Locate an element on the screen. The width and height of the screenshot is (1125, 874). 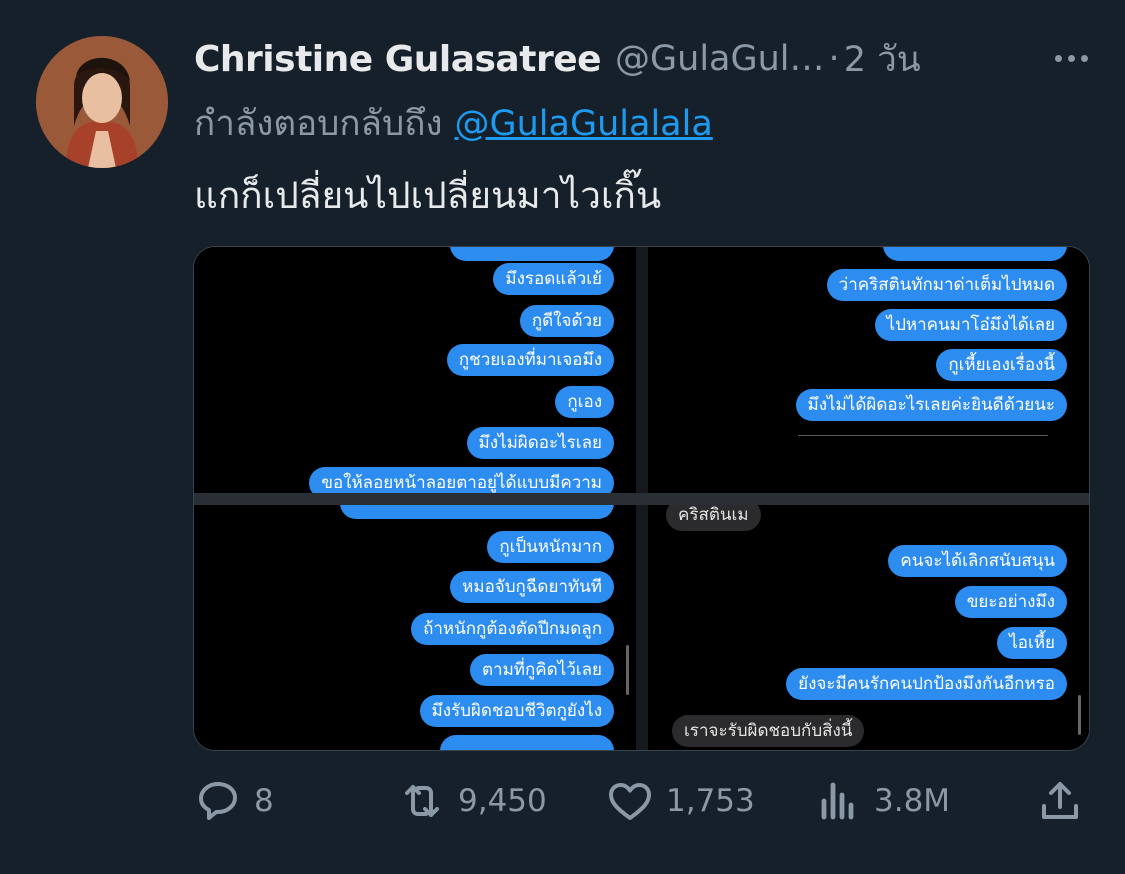
chat-bubble: ยังจะมีคนรักคนปกป้องมึงกันอีกหรอ is located at coordinates (926, 684).